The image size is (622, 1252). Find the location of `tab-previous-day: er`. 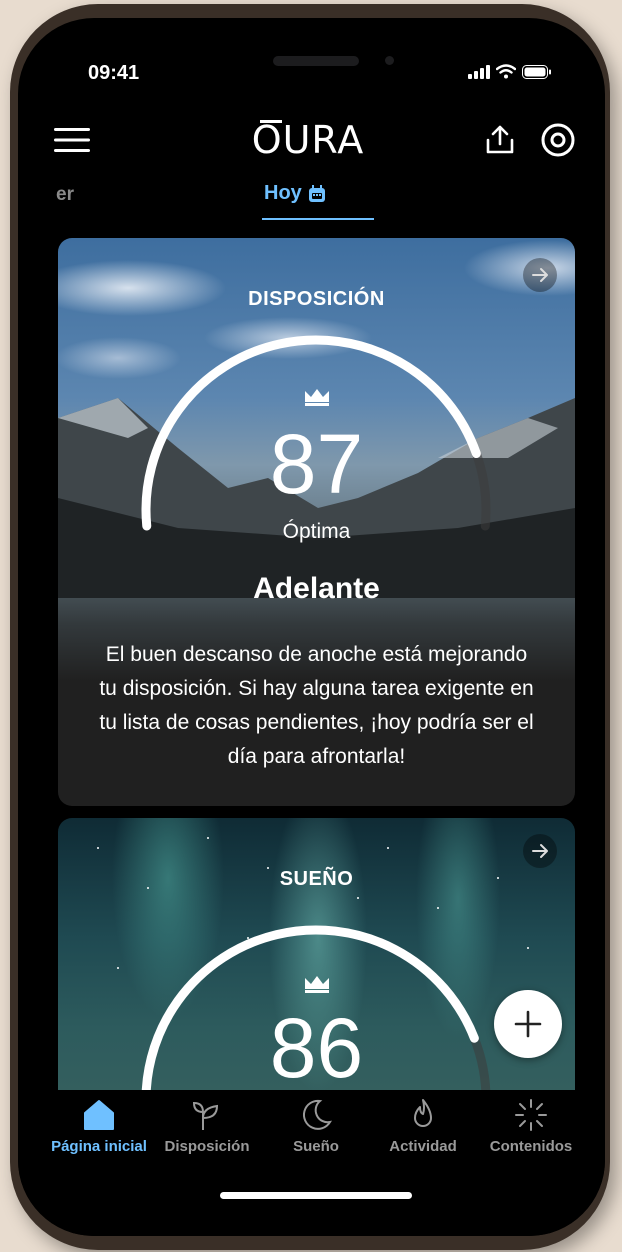

tab-previous-day: er is located at coordinates (65, 195).